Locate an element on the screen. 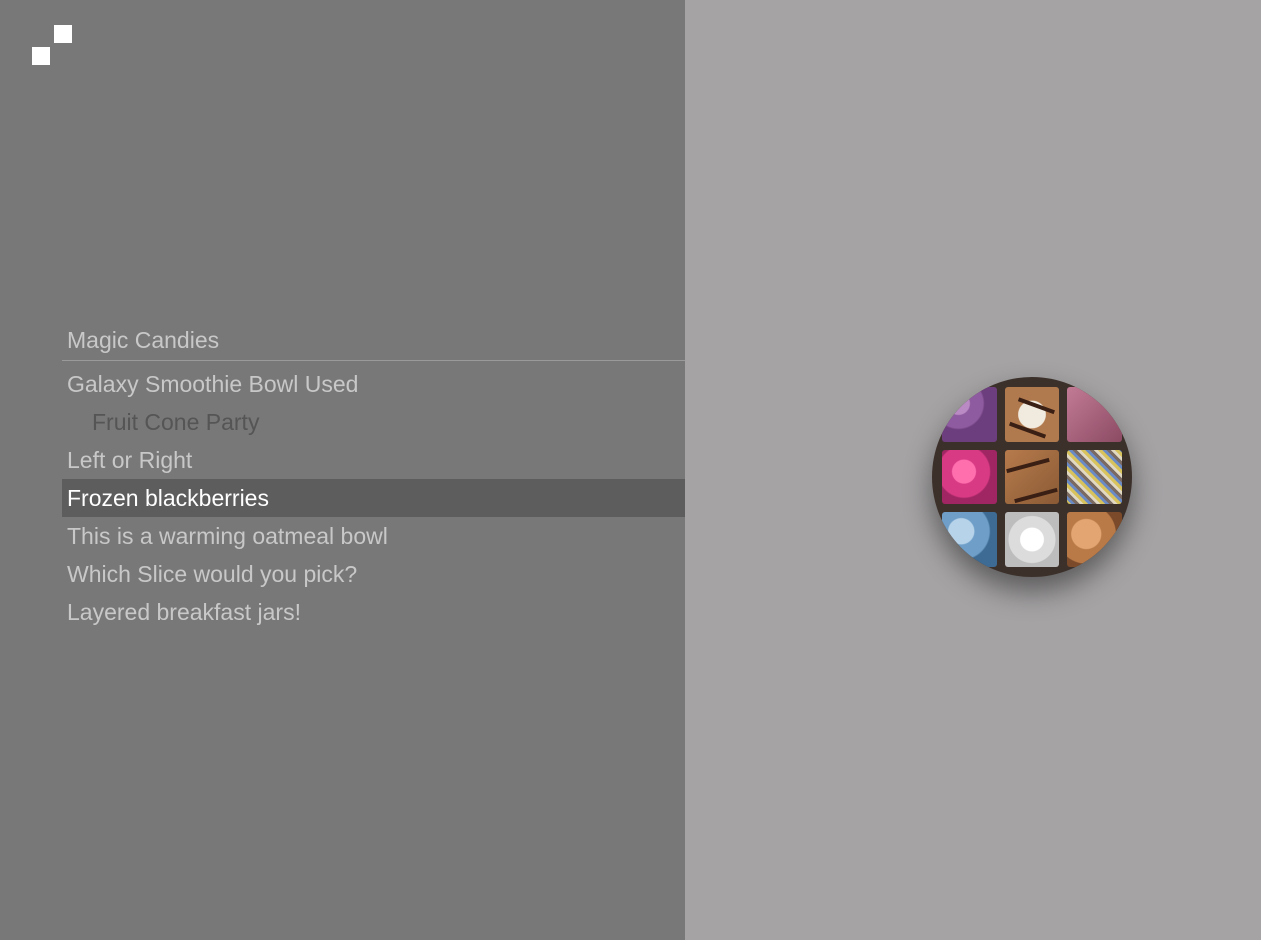  blackberries-cell is located at coordinates (969, 414).